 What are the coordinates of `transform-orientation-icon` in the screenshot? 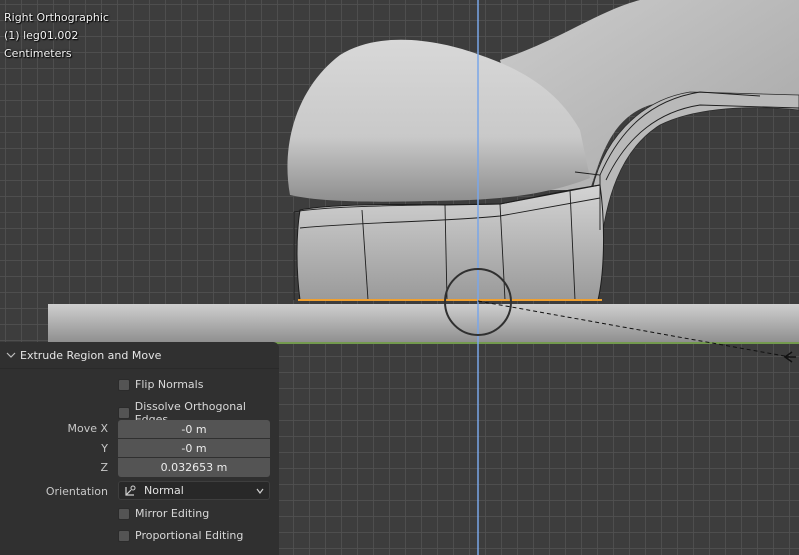 It's located at (130, 490).